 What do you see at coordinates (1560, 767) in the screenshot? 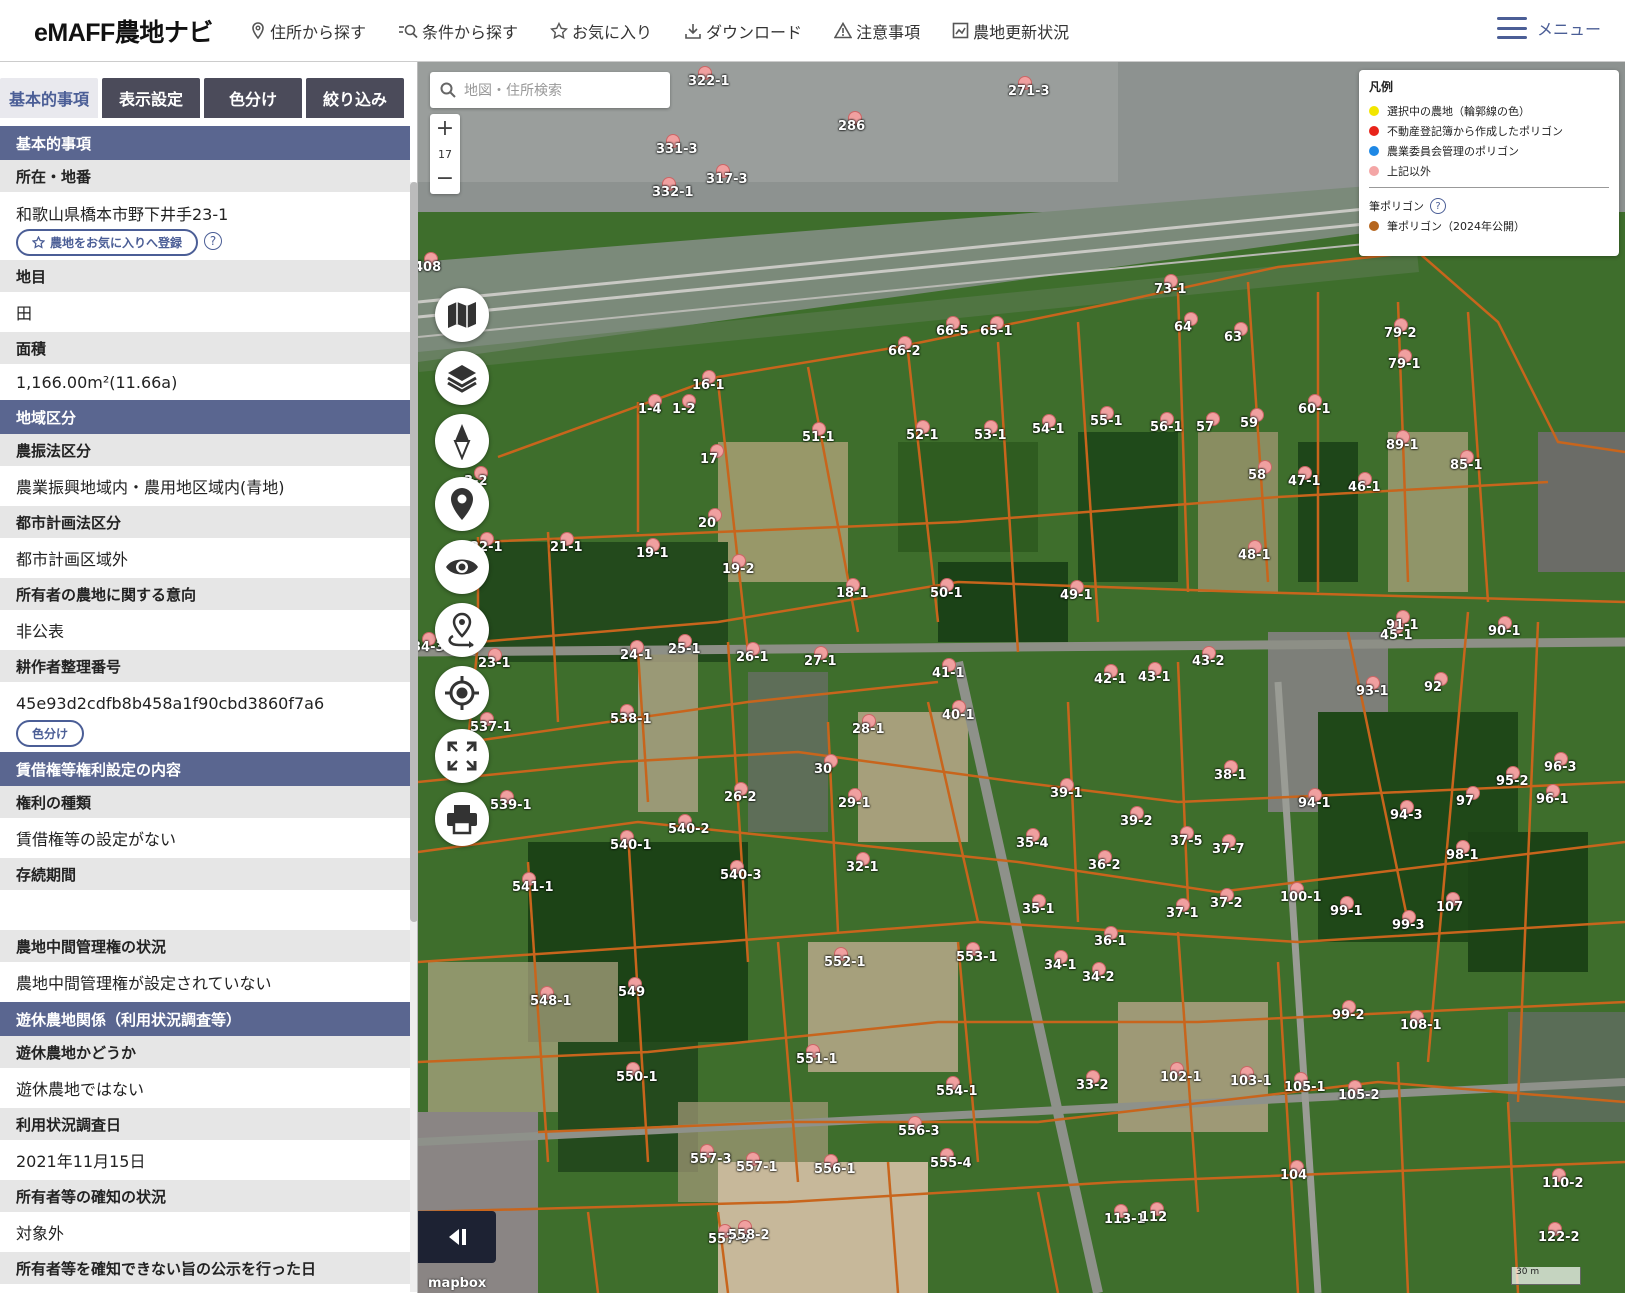
I see `parcel-label: 96-3` at bounding box center [1560, 767].